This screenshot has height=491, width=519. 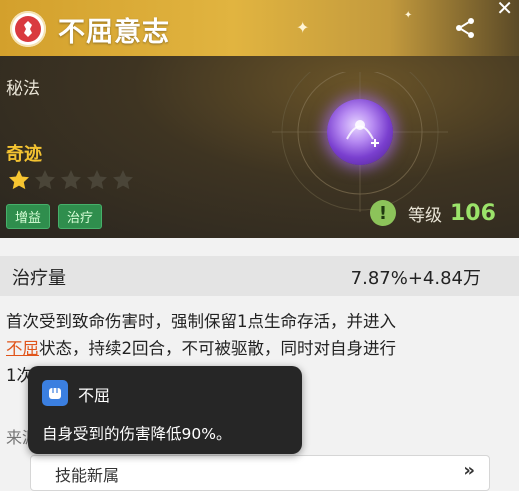 I want to click on tooltip-description: 自身受到的伤害降低90%。, so click(x=137, y=434).